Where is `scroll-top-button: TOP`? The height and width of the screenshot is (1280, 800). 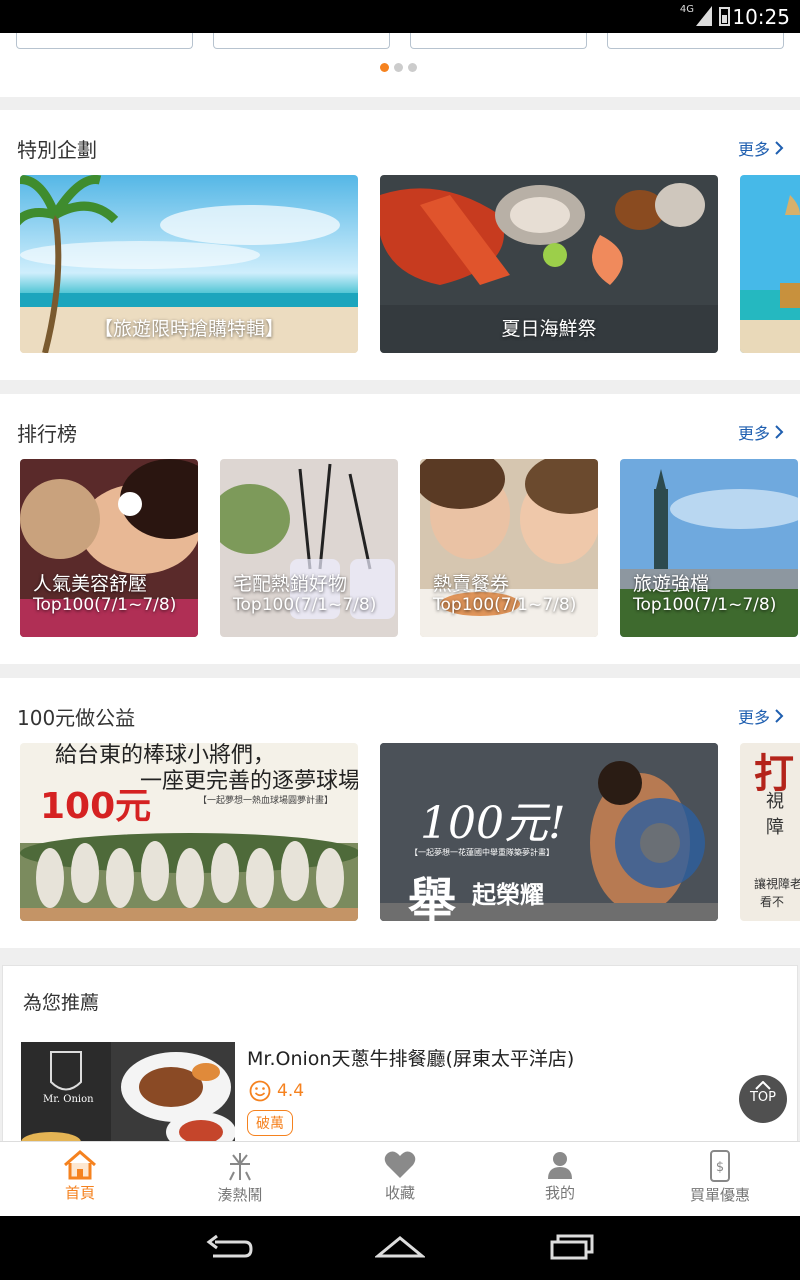 scroll-top-button: TOP is located at coordinates (763, 1099).